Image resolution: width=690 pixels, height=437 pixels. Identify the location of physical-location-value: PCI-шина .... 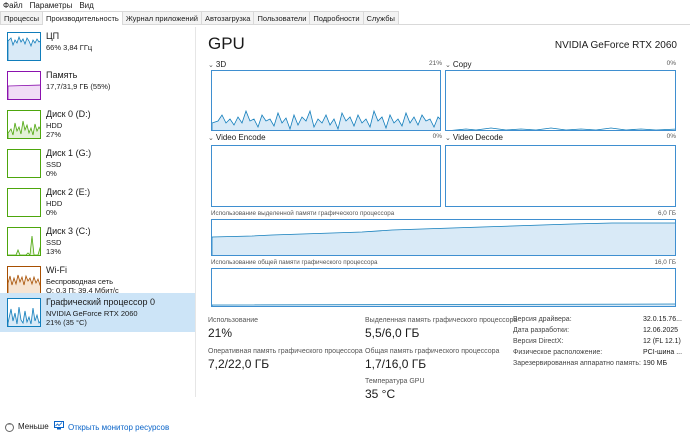
(663, 352).